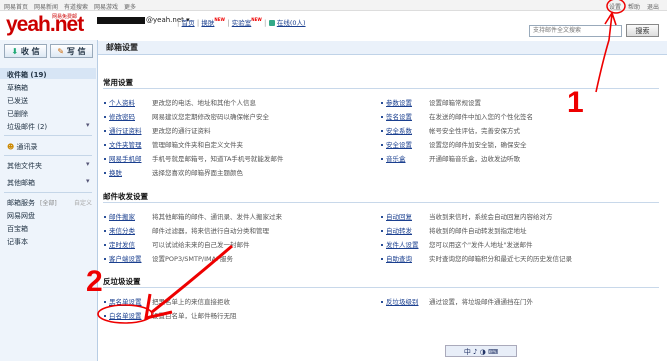 This screenshot has height=361, width=667. I want to click on annotation-number-2: 2, so click(94, 281).